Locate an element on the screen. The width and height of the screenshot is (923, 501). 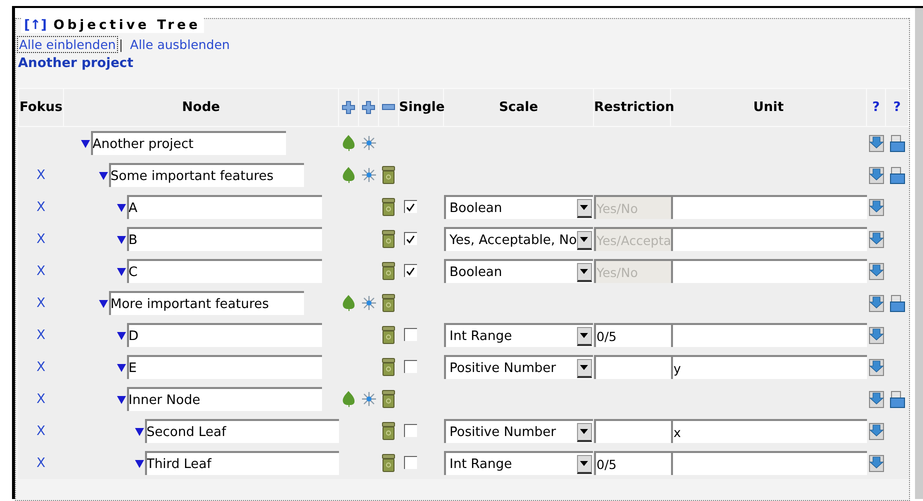
project-title: Another project is located at coordinates (76, 63).